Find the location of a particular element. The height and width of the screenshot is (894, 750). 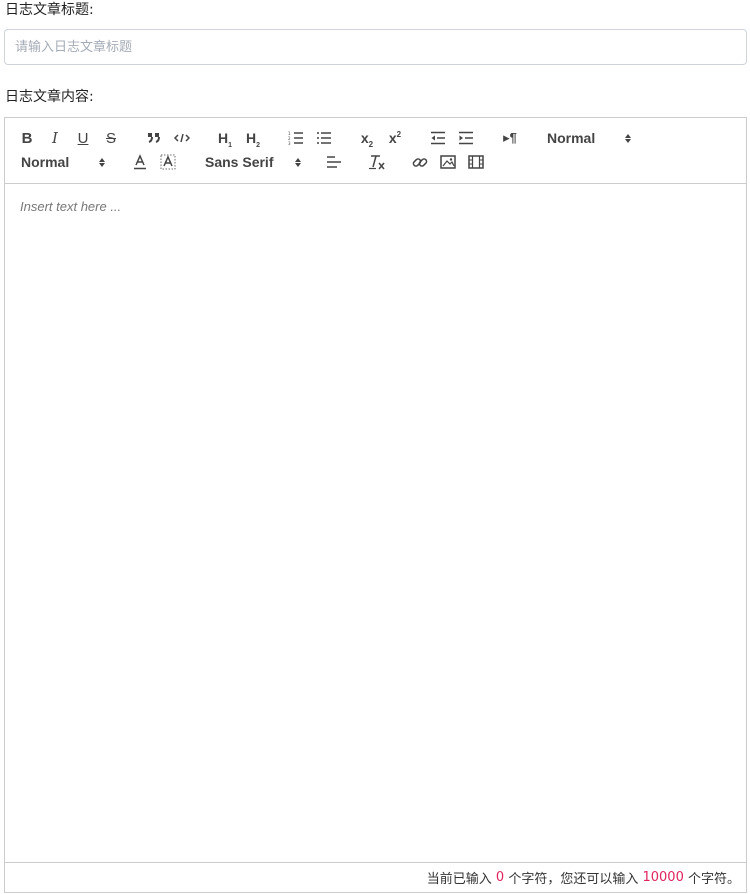

align-icon is located at coordinates (334, 162).